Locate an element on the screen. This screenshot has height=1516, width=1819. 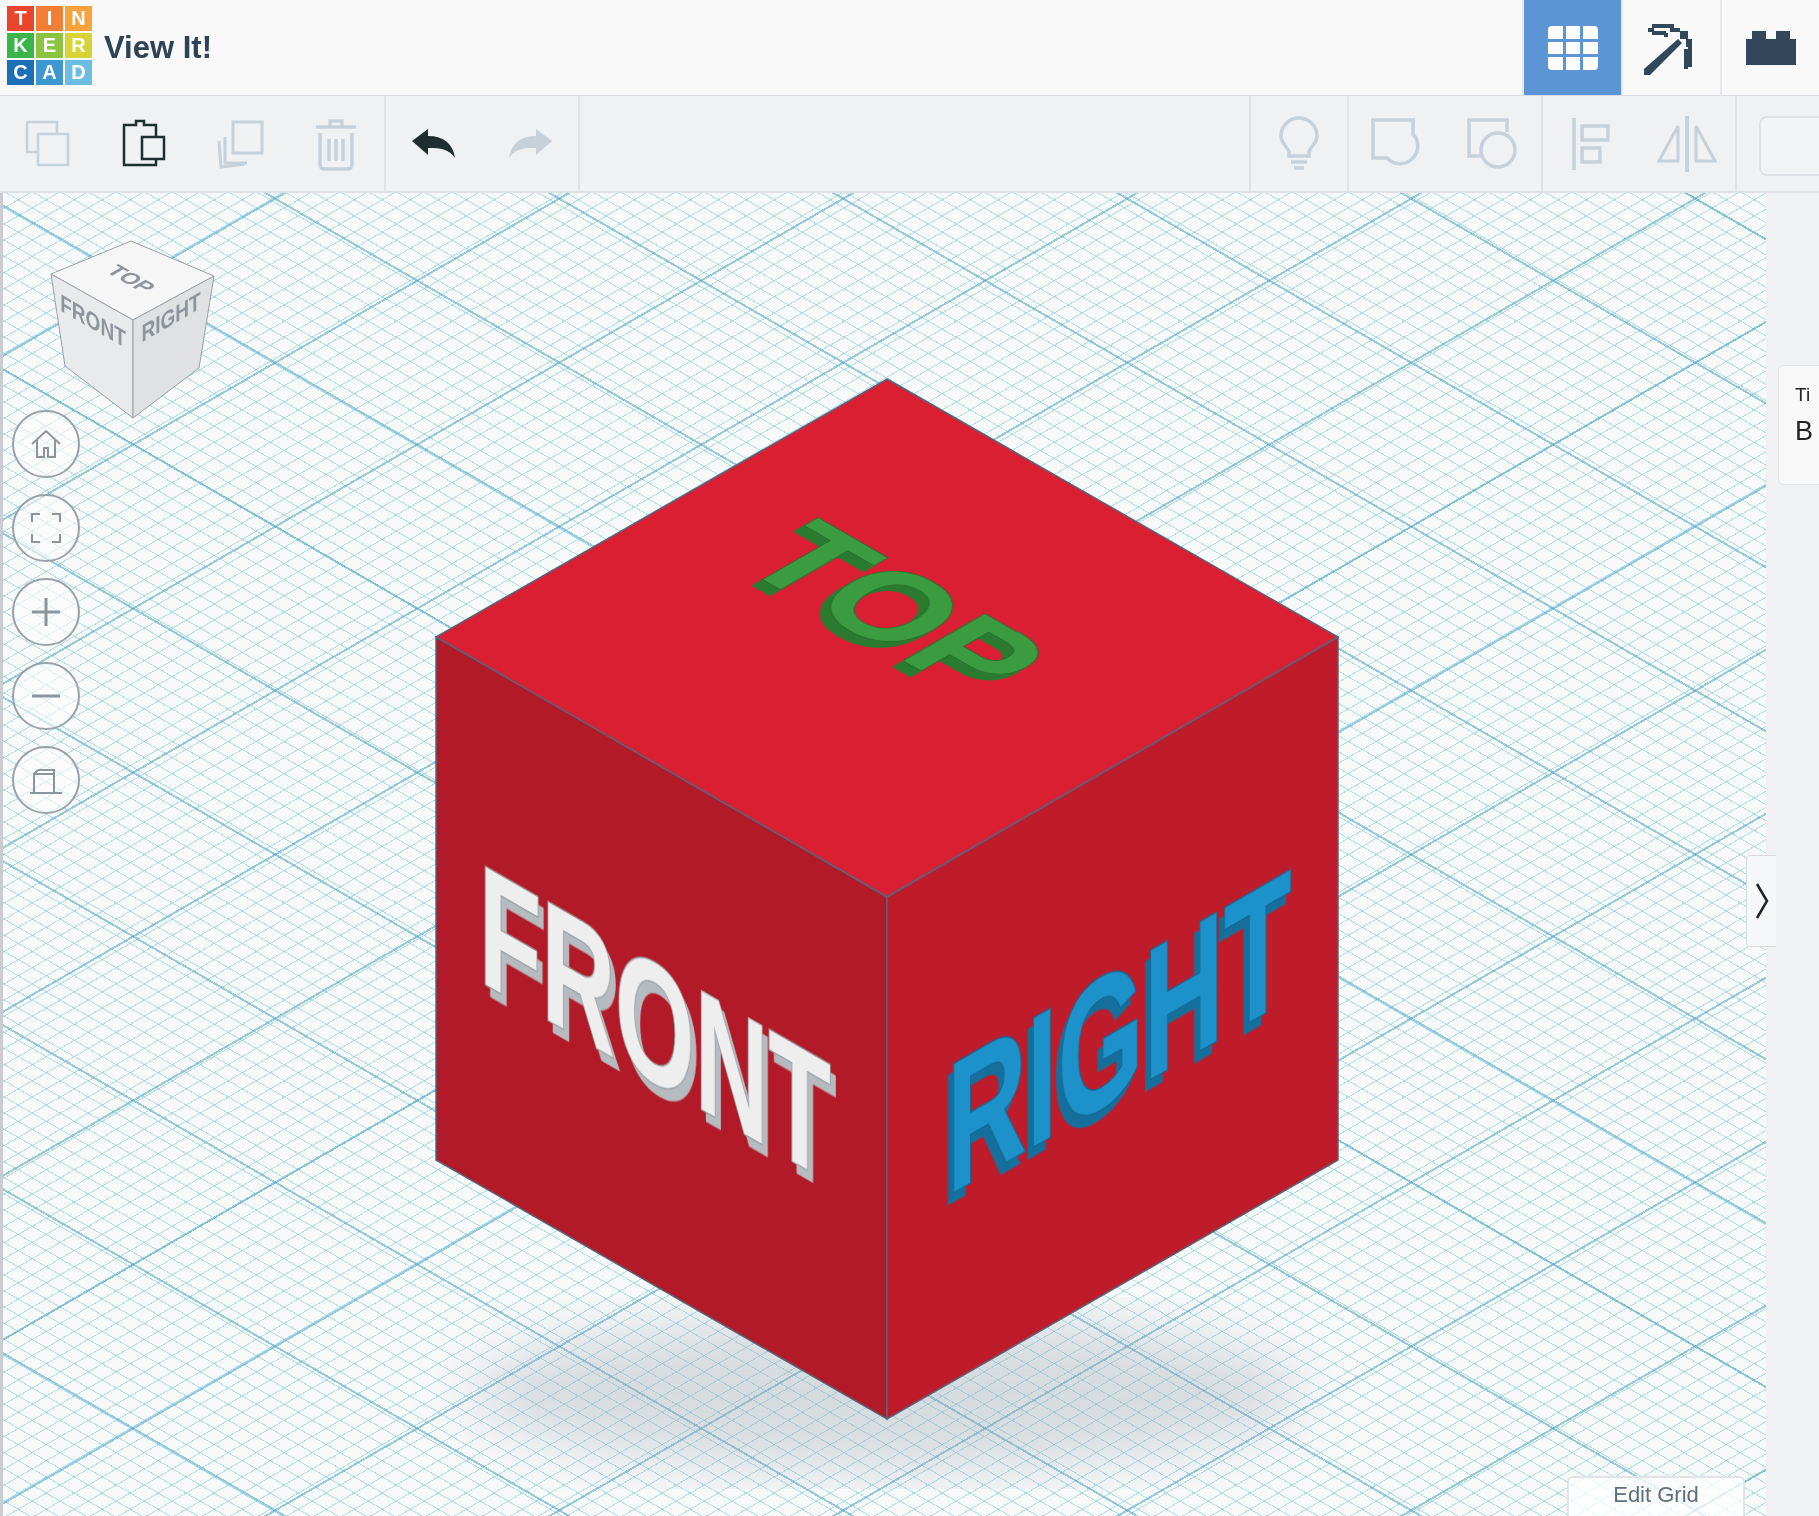
home-button is located at coordinates (46, 444).